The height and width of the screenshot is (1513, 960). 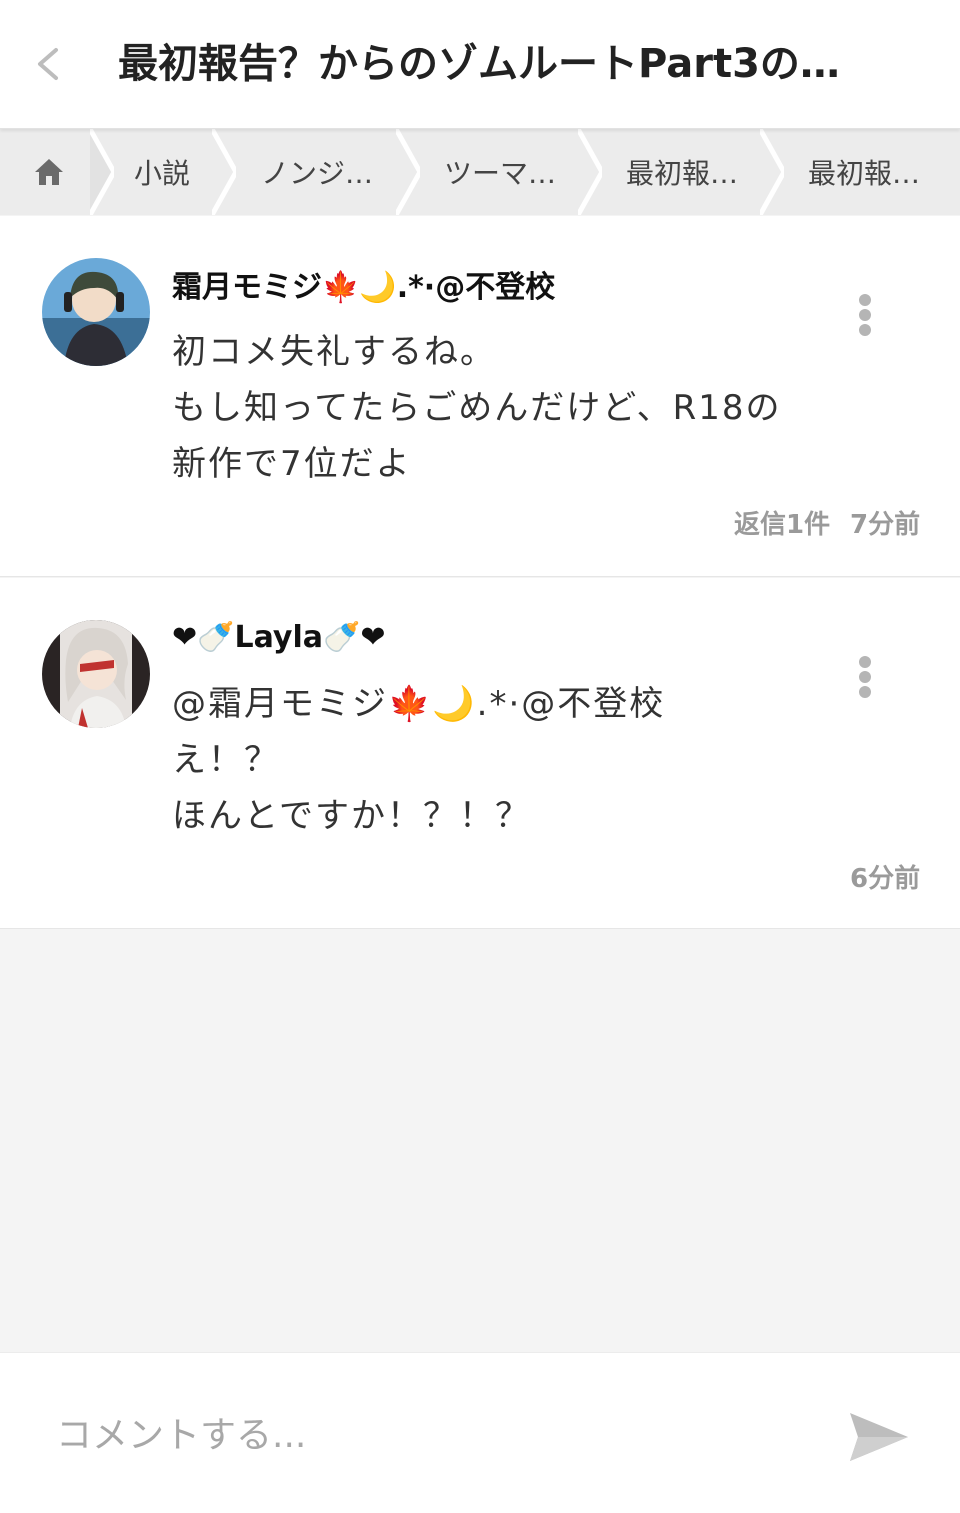 I want to click on comment-compose-bar, so click(x=480, y=1432).